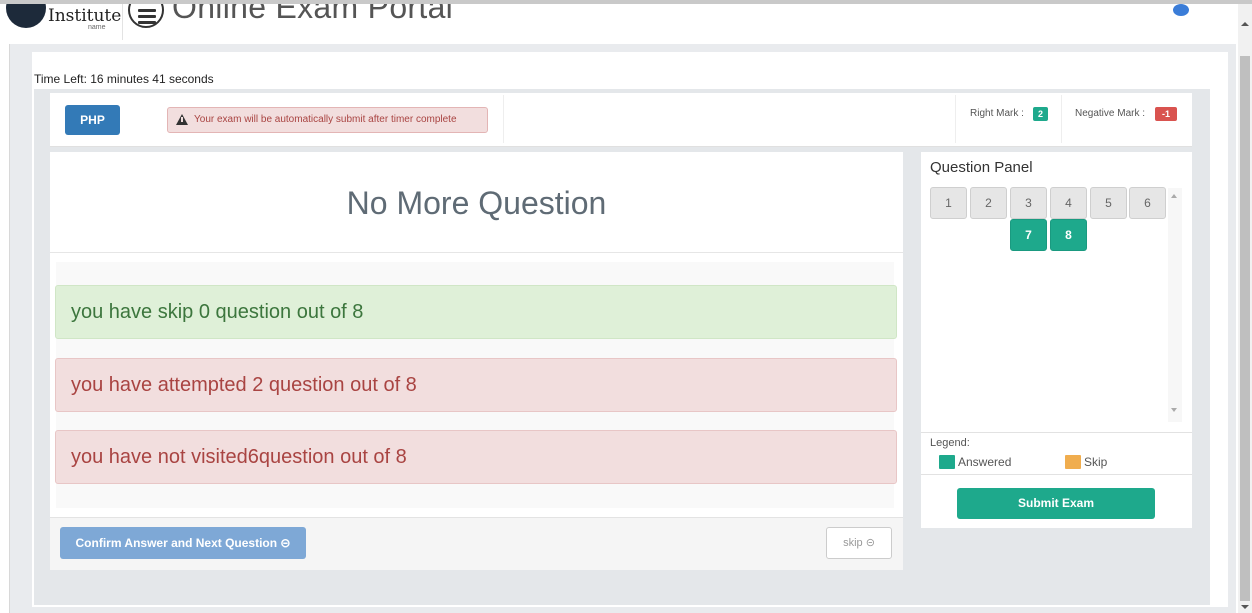 This screenshot has width=1252, height=613. Describe the element at coordinates (97, 27) in the screenshot. I see `logo-subtext: name` at that location.